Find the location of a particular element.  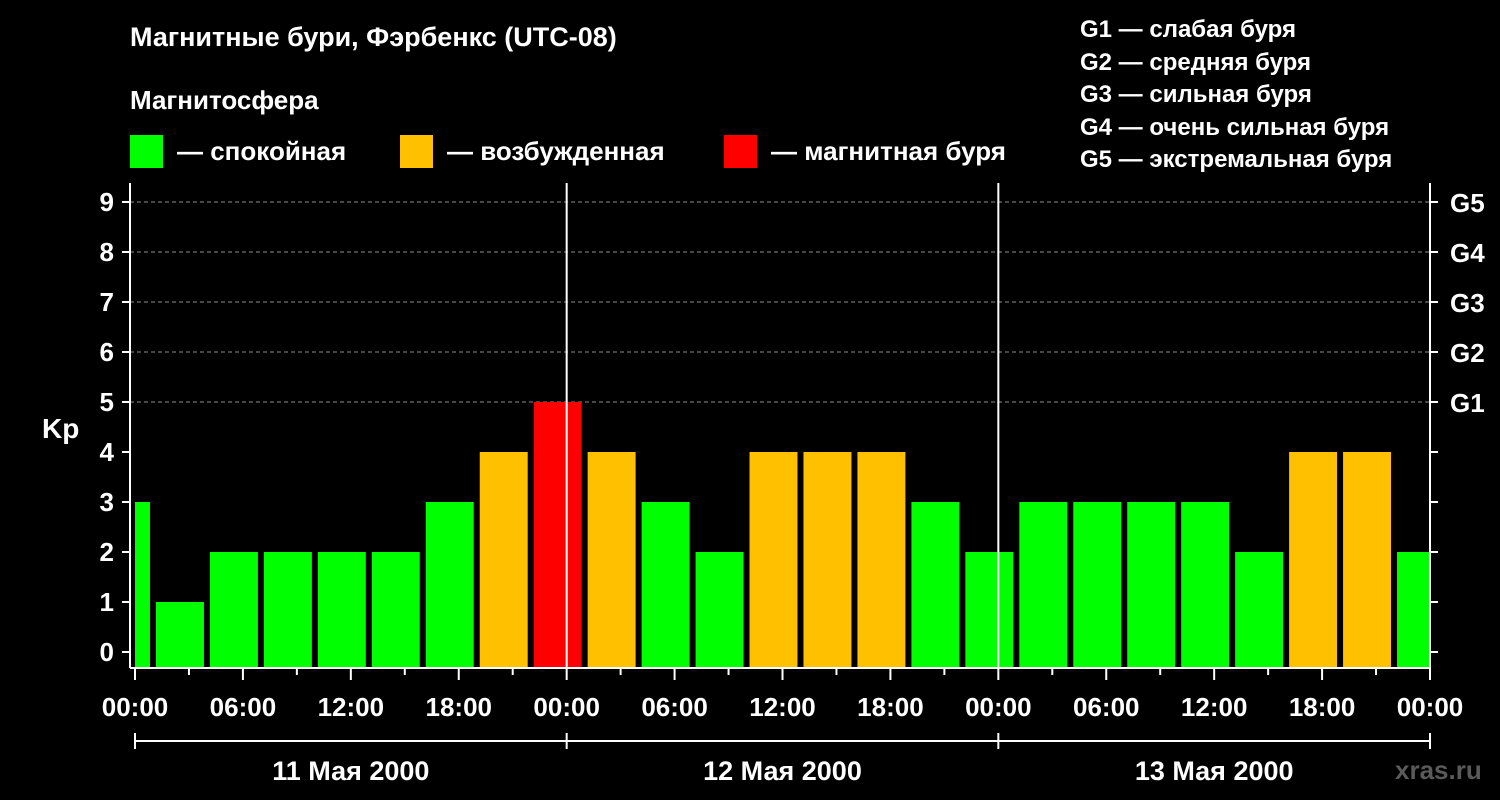

y-tick-label-6: 6 is located at coordinates (107, 352).